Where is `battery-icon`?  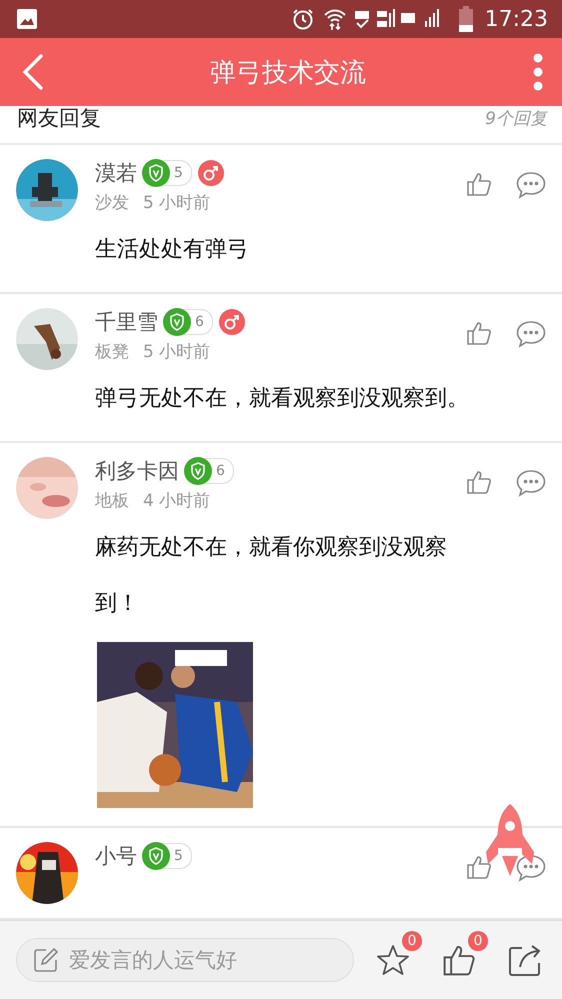
battery-icon is located at coordinates (465, 19).